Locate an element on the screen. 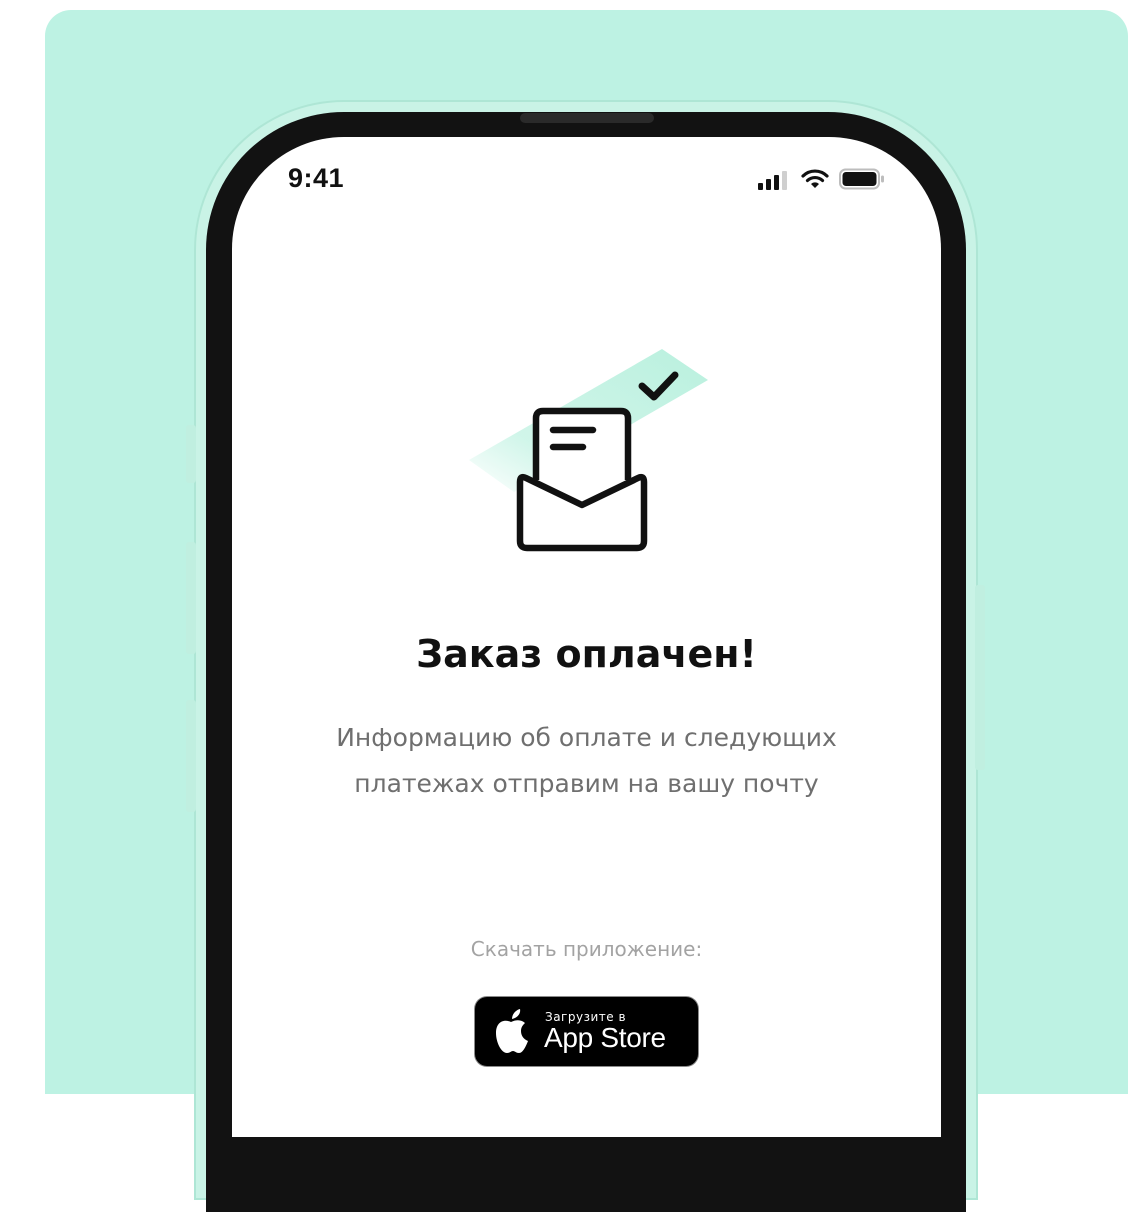  app-store-button: Загрузите в App Store is located at coordinates (586, 1031).